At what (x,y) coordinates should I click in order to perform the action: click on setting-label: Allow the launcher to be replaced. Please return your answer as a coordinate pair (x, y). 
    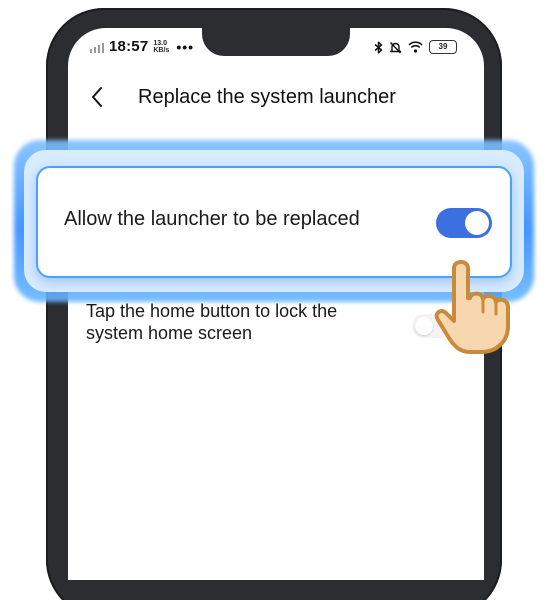
    Looking at the image, I should click on (212, 219).